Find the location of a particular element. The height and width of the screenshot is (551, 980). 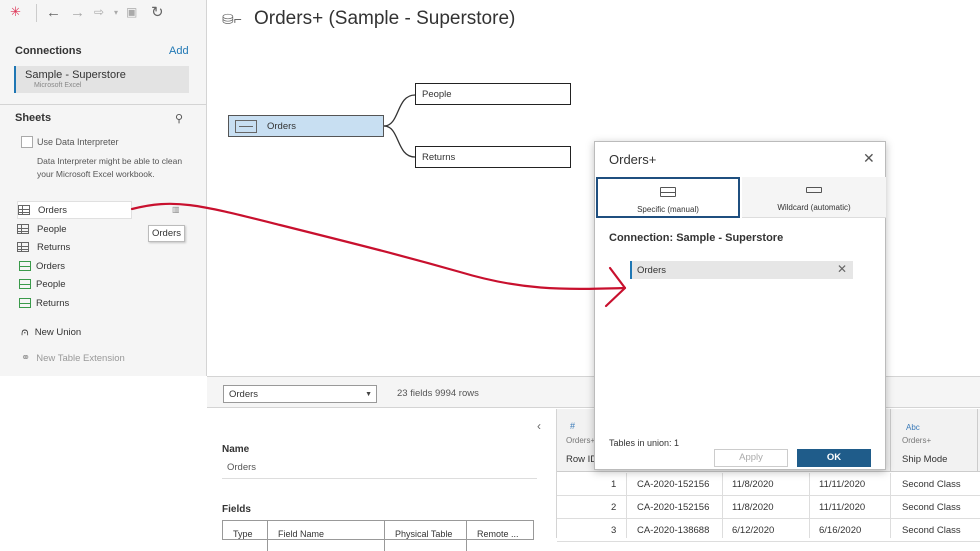

remove-icon: ✕ is located at coordinates (842, 269).